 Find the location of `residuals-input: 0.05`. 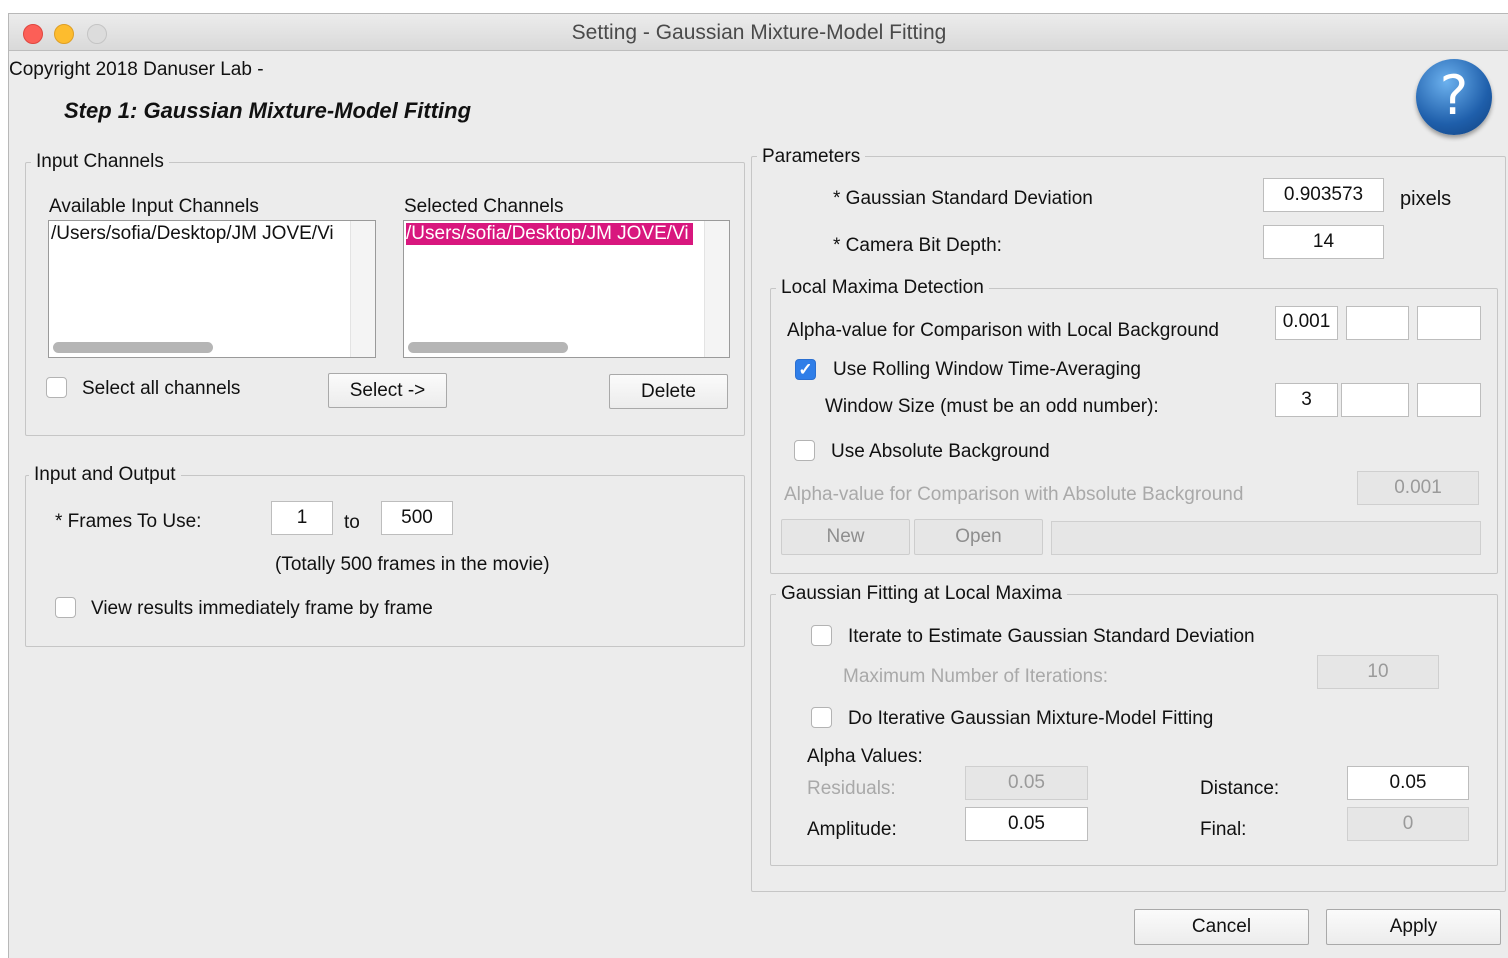

residuals-input: 0.05 is located at coordinates (1026, 783).